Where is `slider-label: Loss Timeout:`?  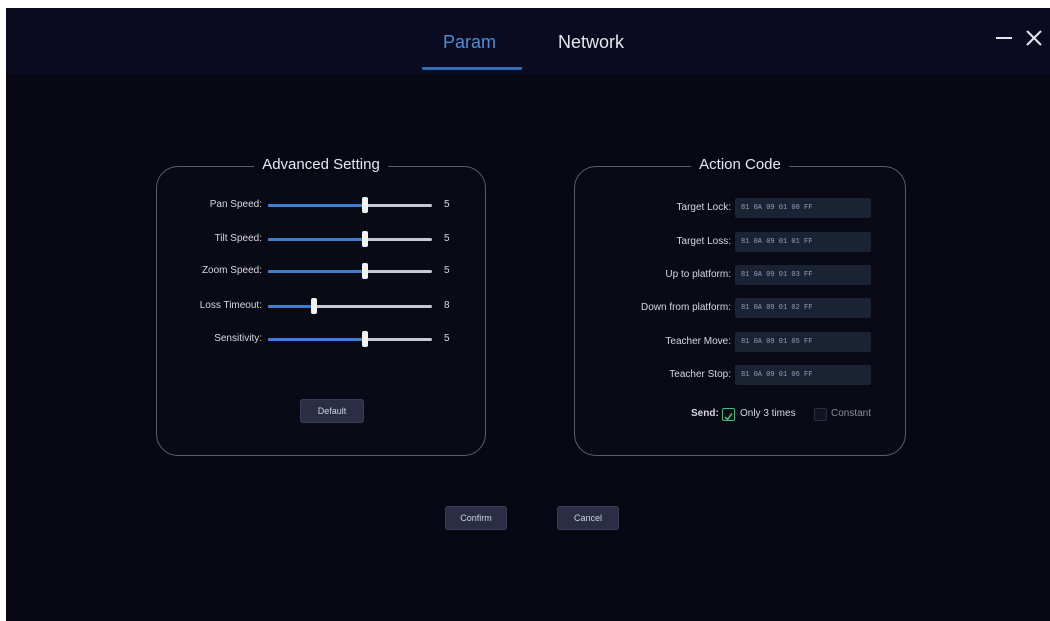 slider-label: Loss Timeout: is located at coordinates (230, 305).